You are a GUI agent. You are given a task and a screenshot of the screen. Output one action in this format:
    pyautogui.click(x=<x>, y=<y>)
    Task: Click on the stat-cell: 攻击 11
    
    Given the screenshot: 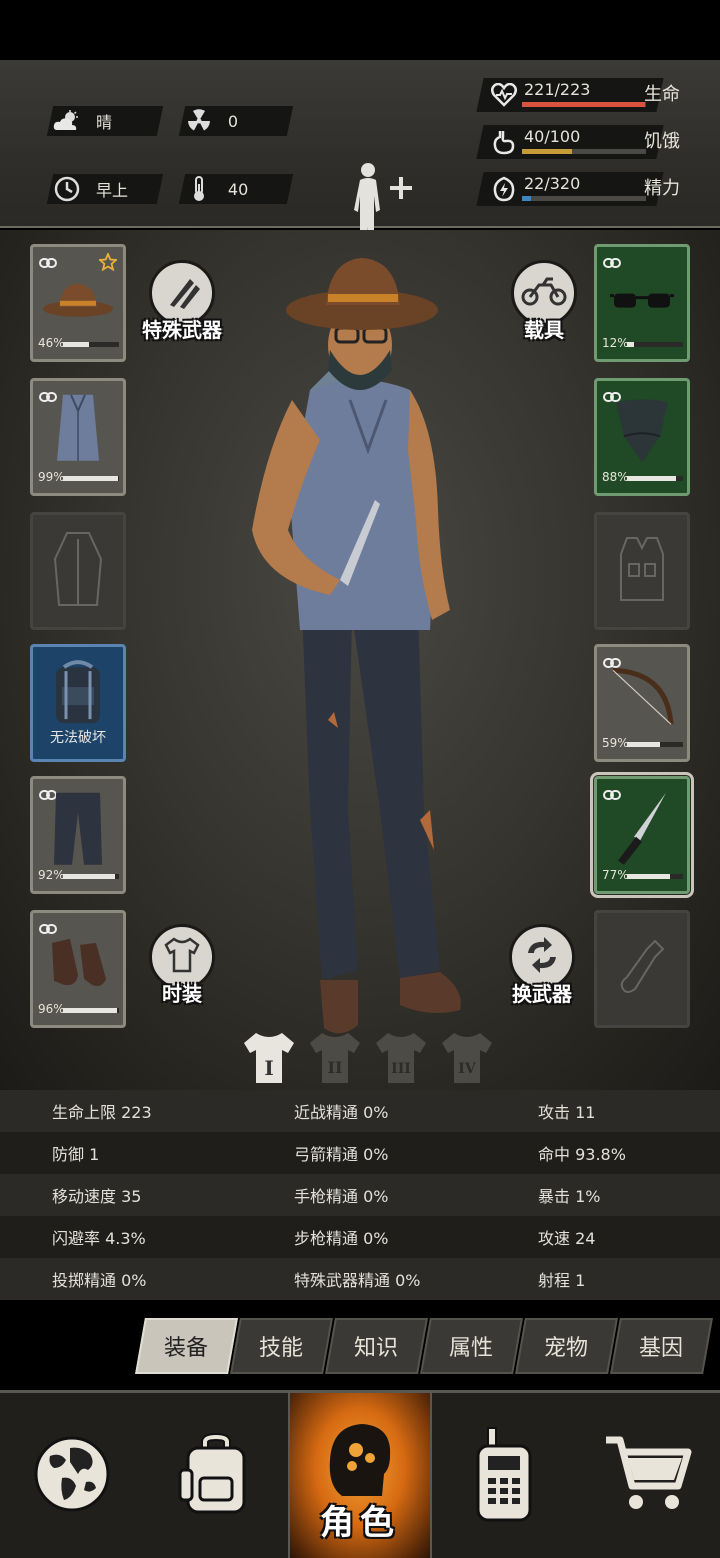 What is the action you would take?
    pyautogui.click(x=567, y=1112)
    